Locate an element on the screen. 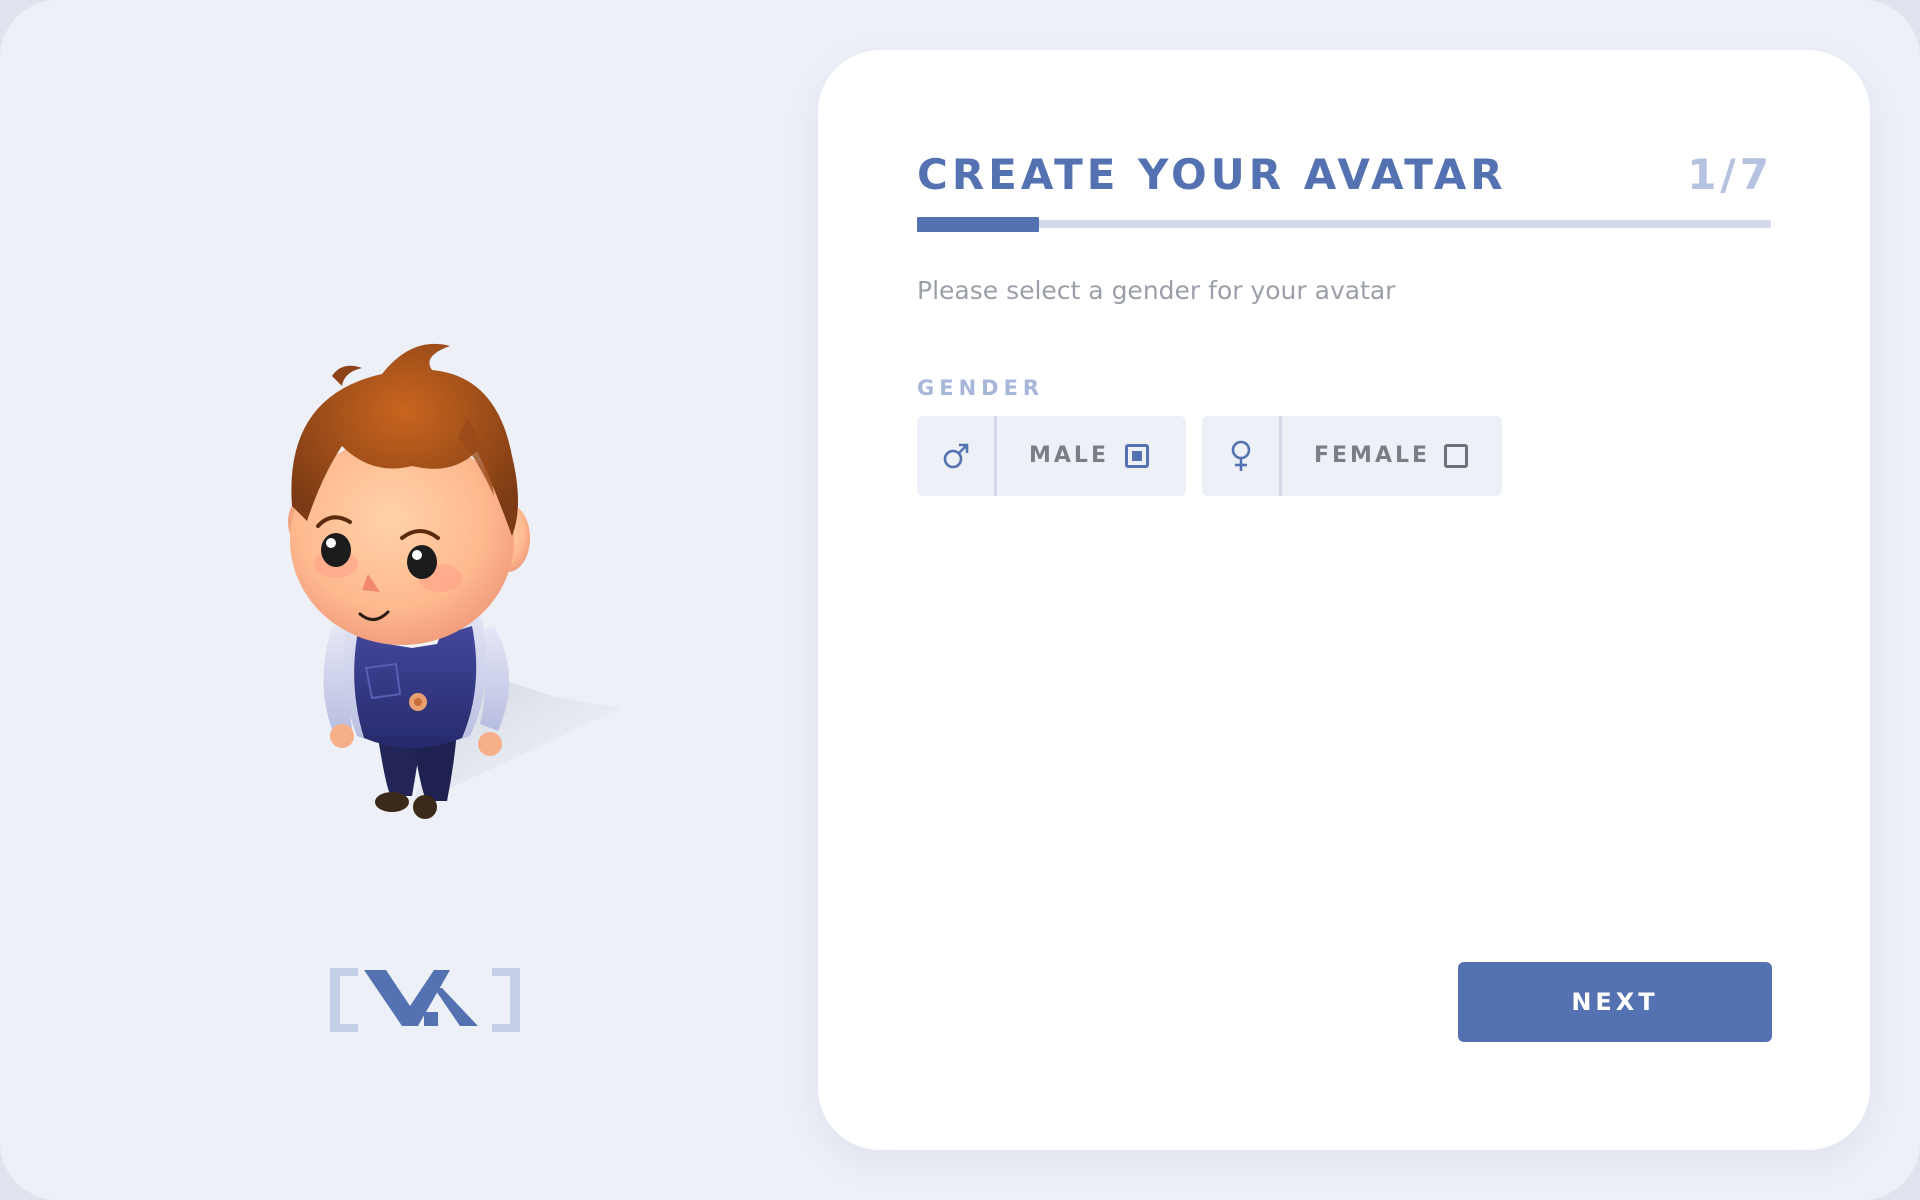  gender-option-female-label: FEMALE is located at coordinates (1372, 455).